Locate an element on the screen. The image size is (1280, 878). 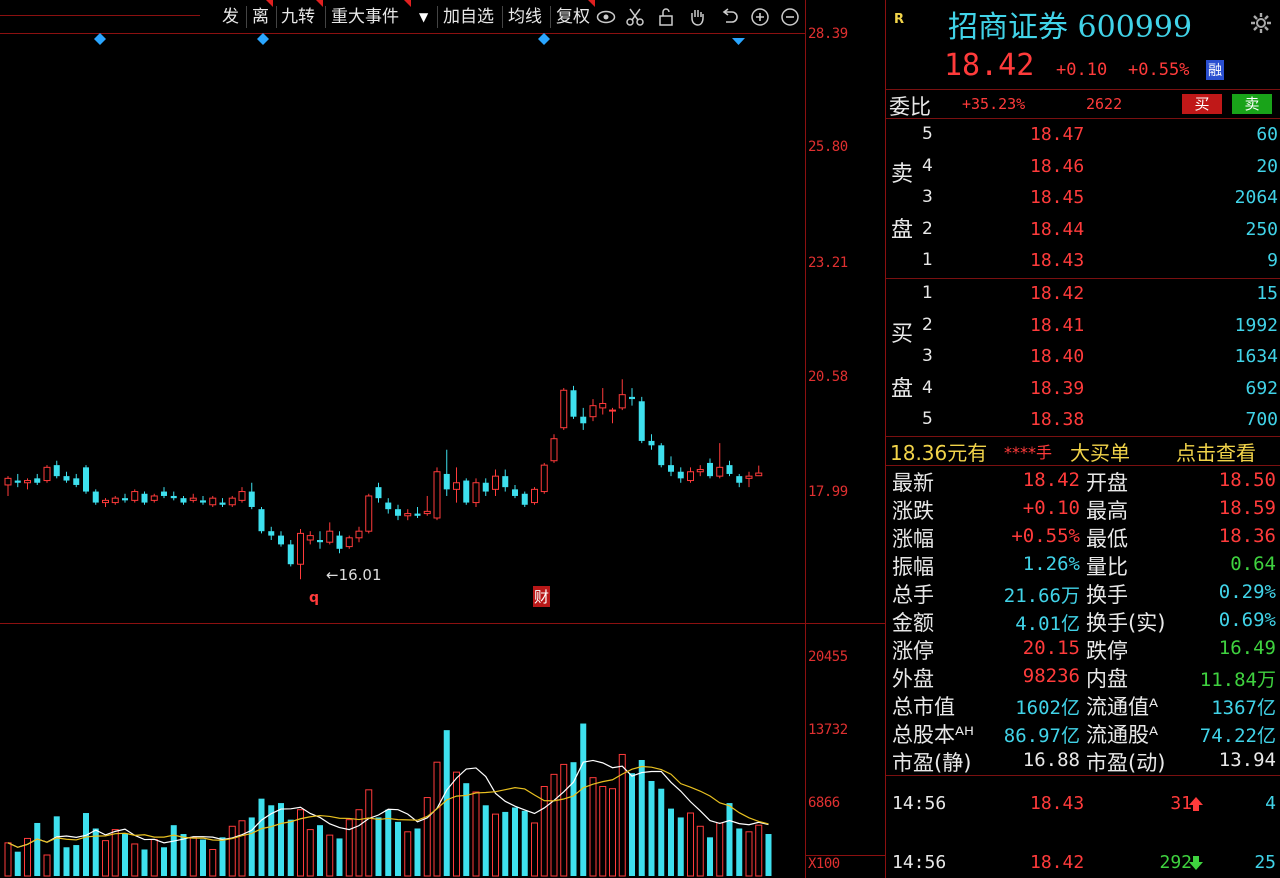
level-volume: 1992 is located at coordinates (1256, 325).